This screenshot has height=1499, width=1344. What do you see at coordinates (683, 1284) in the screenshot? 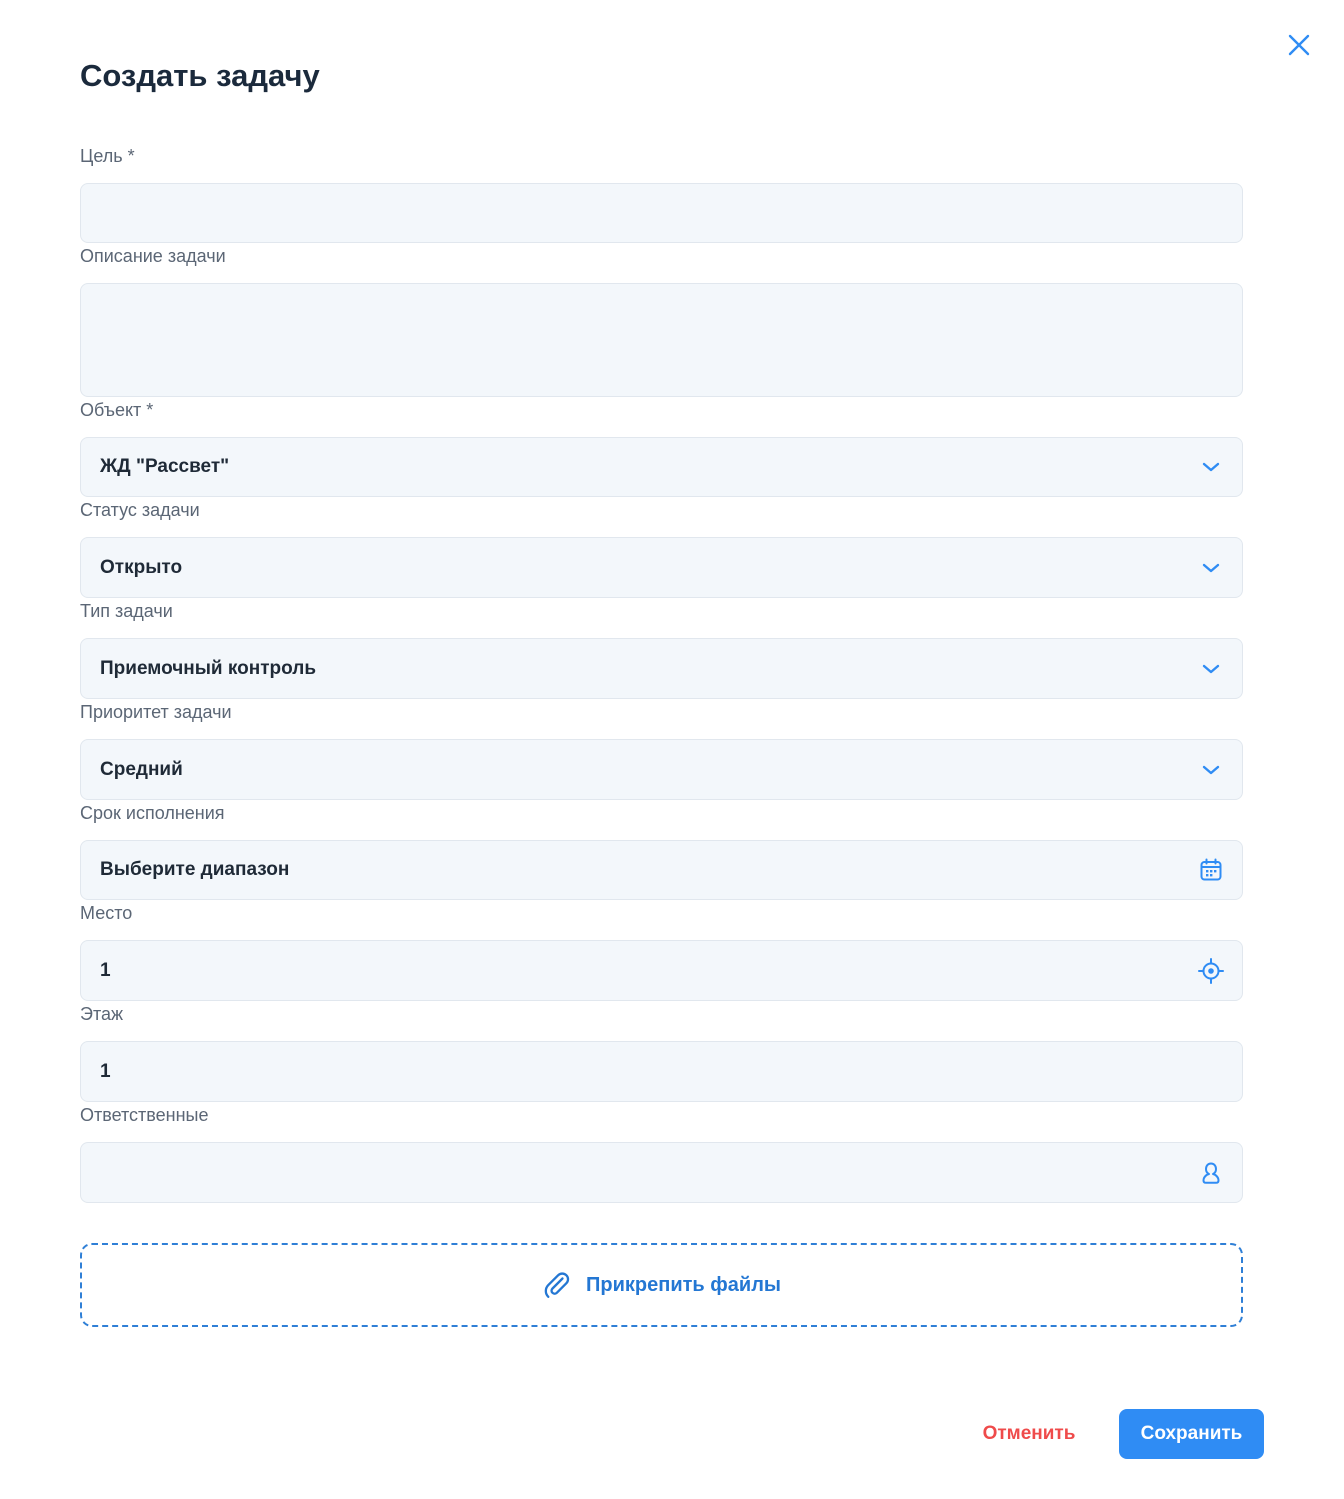
I see `attach-files-label: Прикрепить файлы` at bounding box center [683, 1284].